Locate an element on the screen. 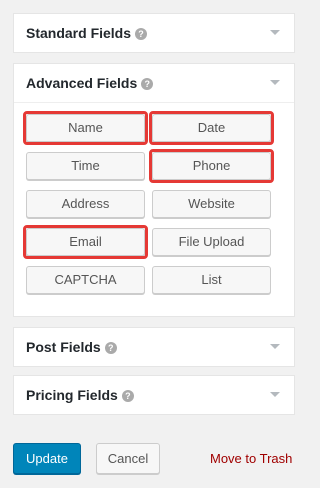 Image resolution: width=320 pixels, height=488 pixels. address-field-button: Address is located at coordinates (85, 204).